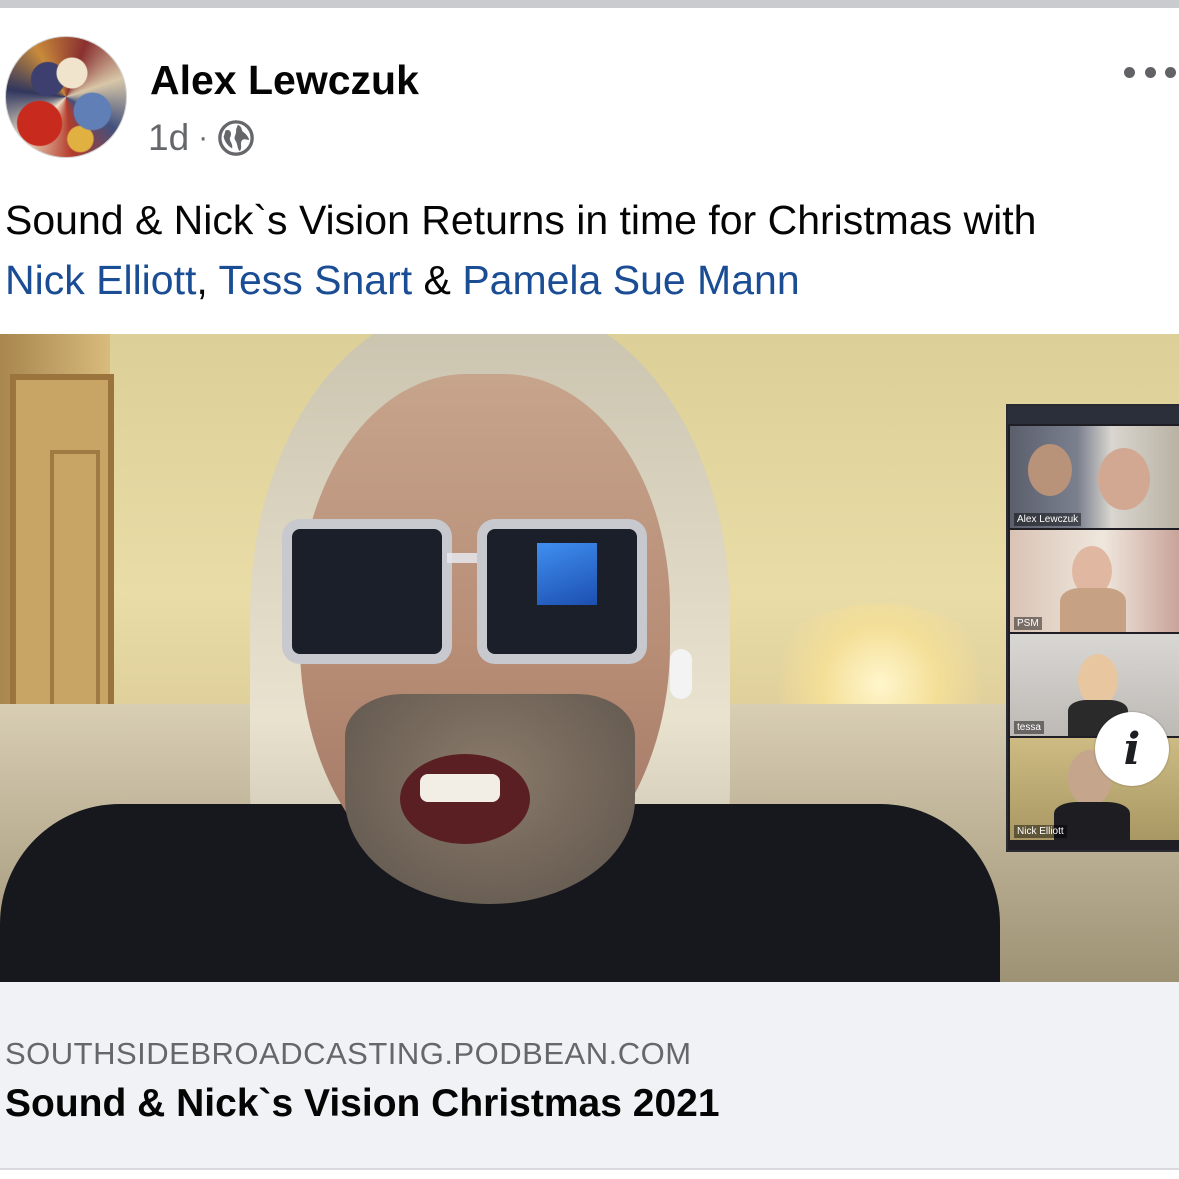 Image resolution: width=1179 pixels, height=1179 pixels. I want to click on person-teeth, so click(460, 788).